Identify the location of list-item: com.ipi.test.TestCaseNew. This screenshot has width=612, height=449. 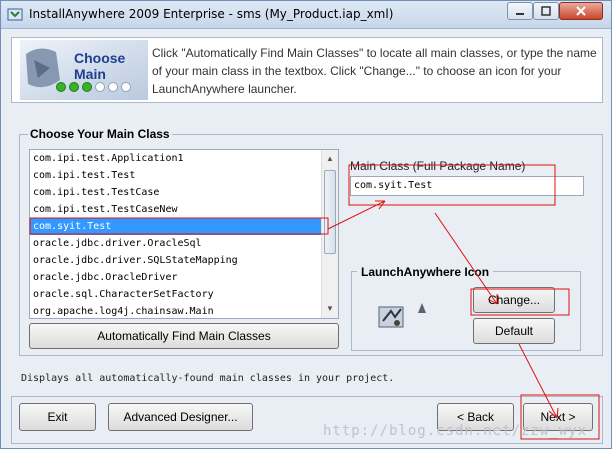
(176, 209).